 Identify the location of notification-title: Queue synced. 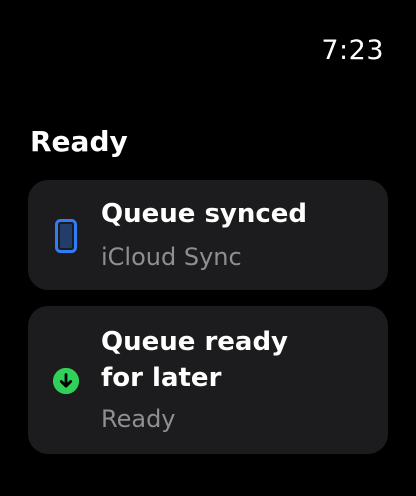
(204, 214).